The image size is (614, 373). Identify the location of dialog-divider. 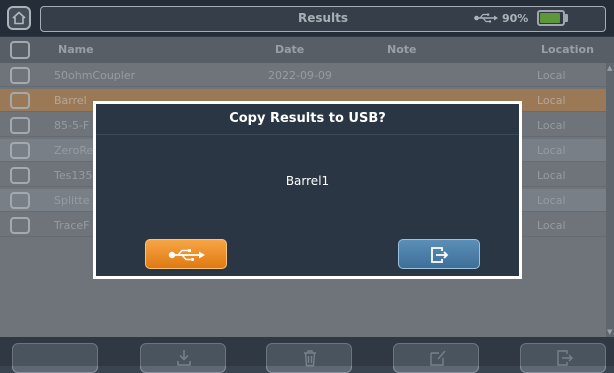
(307, 134).